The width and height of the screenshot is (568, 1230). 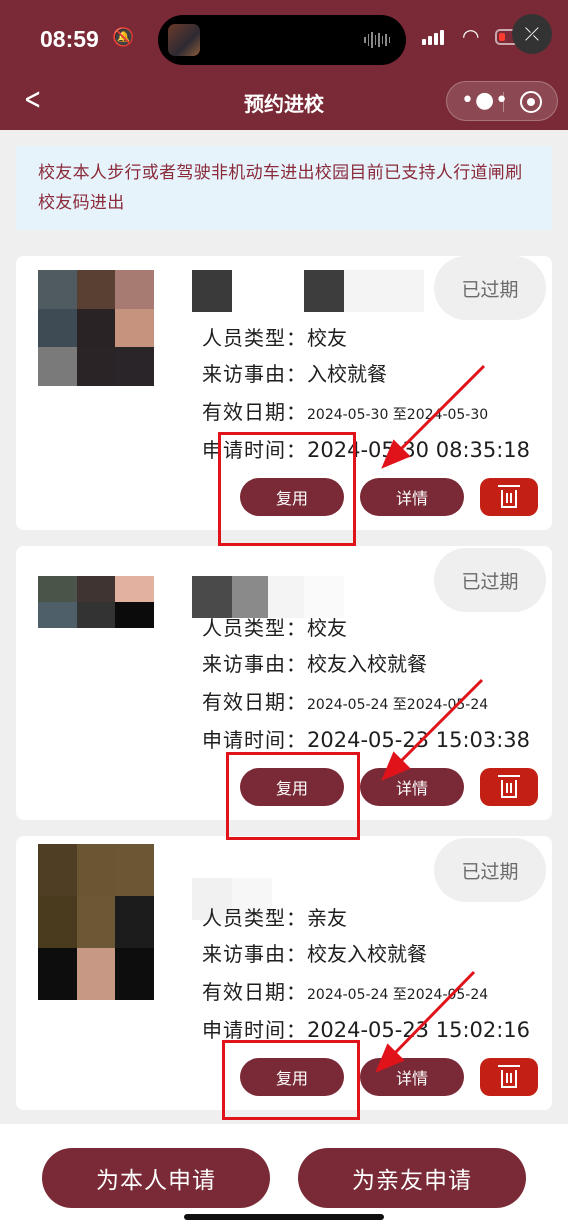 What do you see at coordinates (485, 101) in the screenshot?
I see `more-dots-icon: •●•` at bounding box center [485, 101].